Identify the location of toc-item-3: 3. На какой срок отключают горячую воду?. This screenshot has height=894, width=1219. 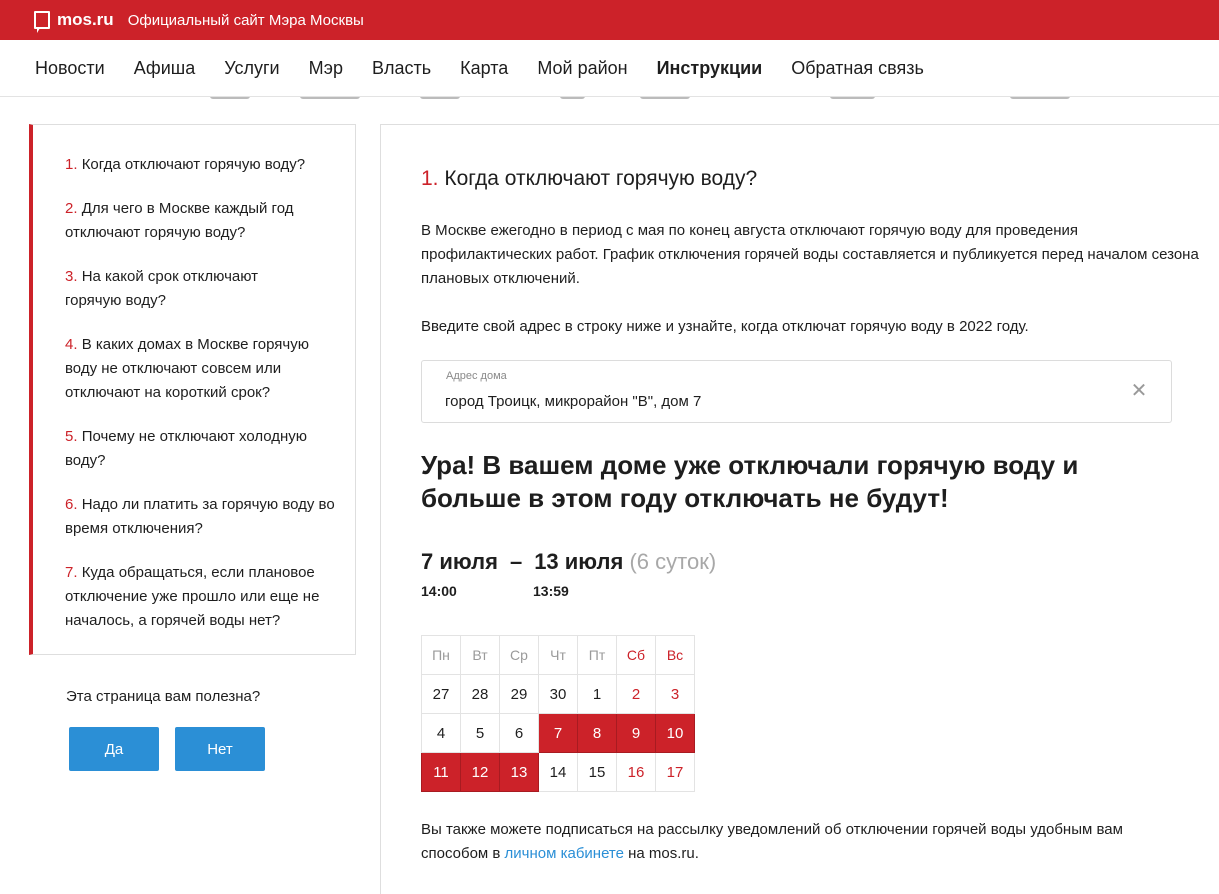
(175, 289).